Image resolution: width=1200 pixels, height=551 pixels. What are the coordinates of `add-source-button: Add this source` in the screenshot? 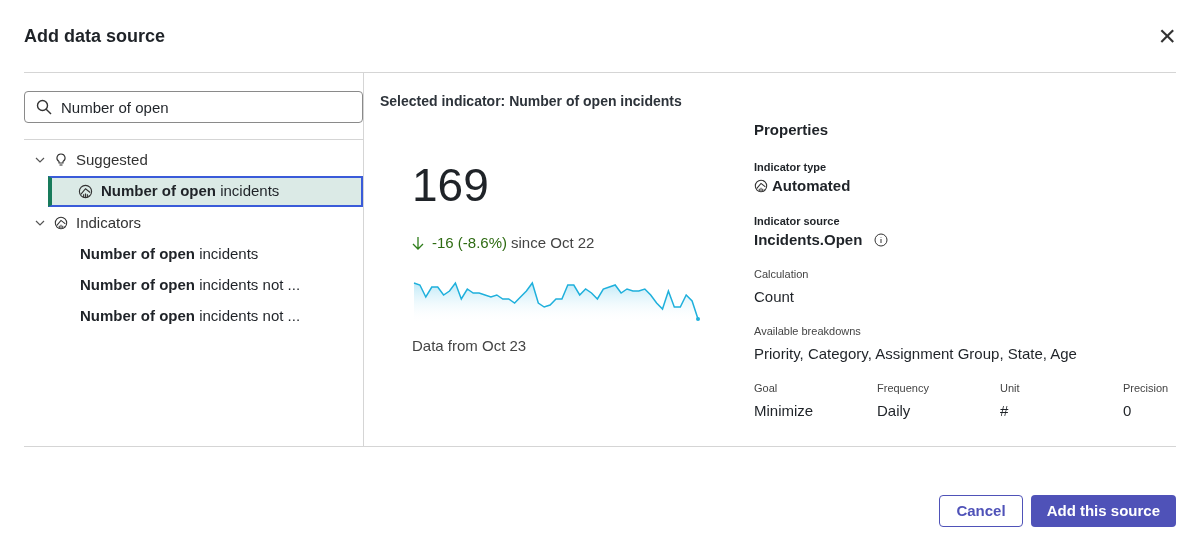 It's located at (1103, 511).